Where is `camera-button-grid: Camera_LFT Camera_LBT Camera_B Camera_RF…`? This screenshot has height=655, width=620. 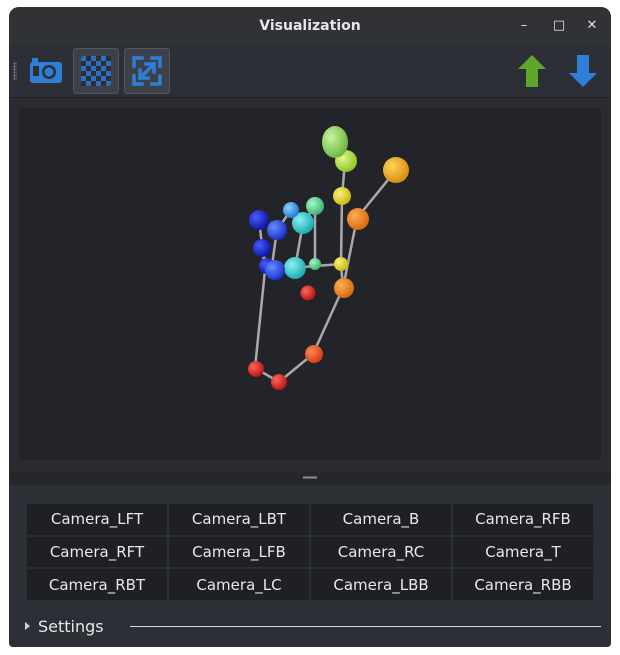 camera-button-grid: Camera_LFT Camera_LBT Camera_B Camera_RF… is located at coordinates (310, 552).